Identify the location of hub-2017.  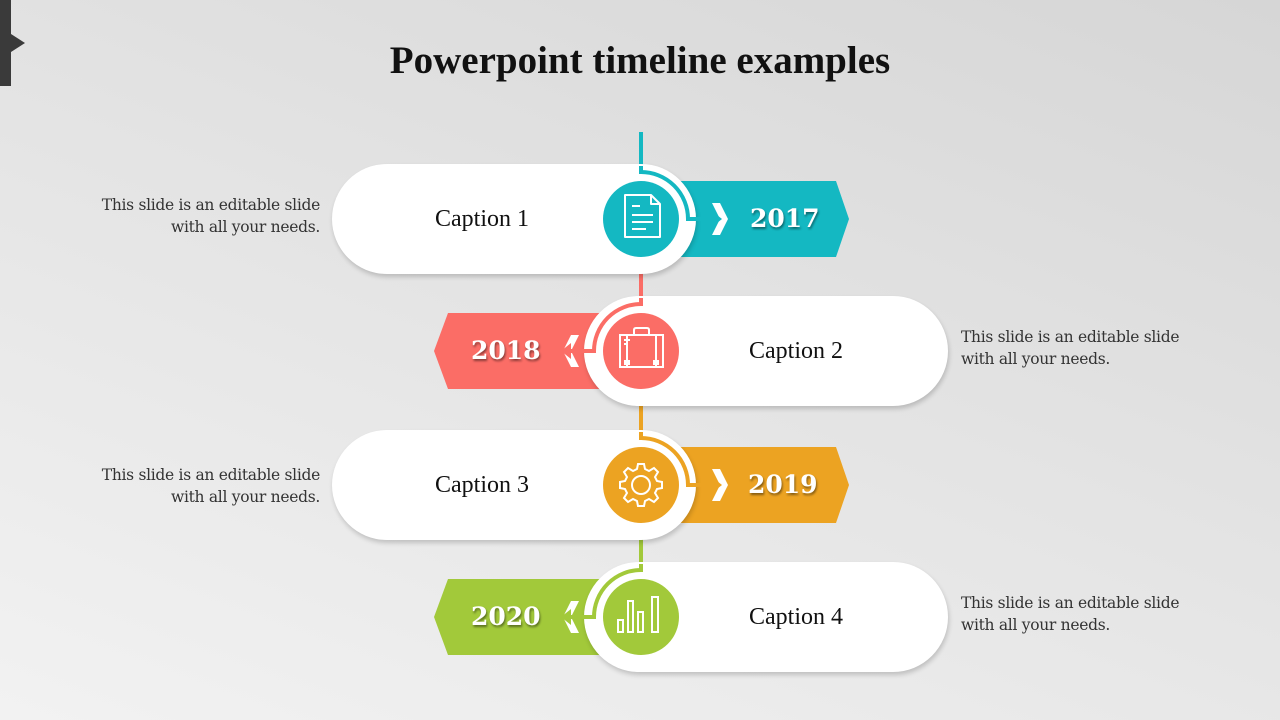
(655, 218).